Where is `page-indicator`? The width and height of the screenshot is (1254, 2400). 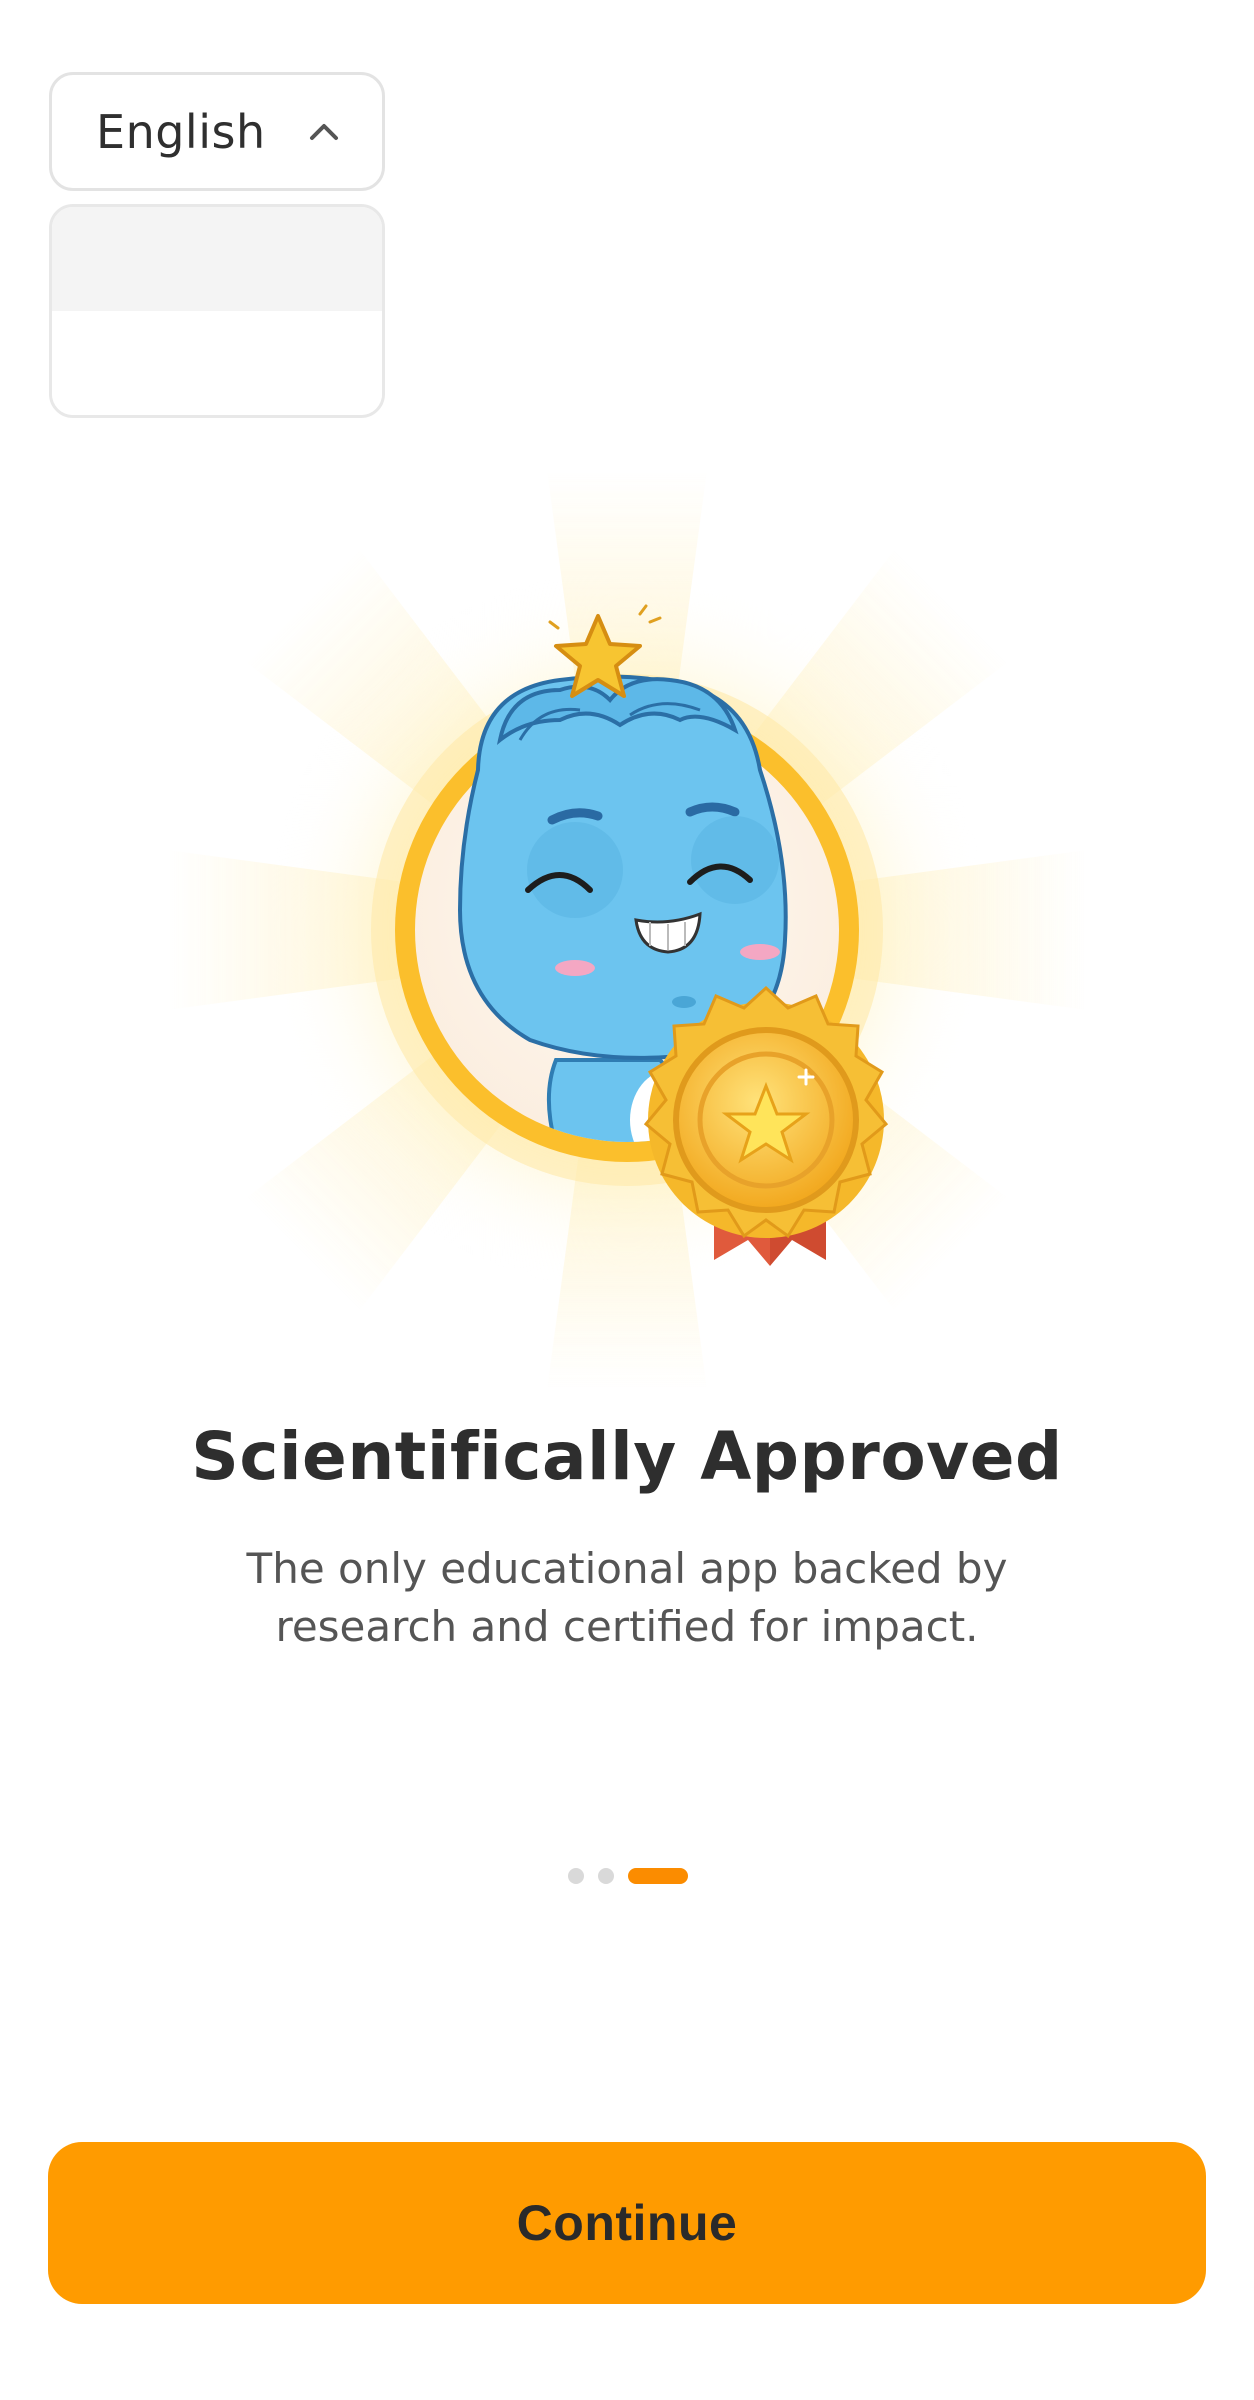 page-indicator is located at coordinates (627, 1876).